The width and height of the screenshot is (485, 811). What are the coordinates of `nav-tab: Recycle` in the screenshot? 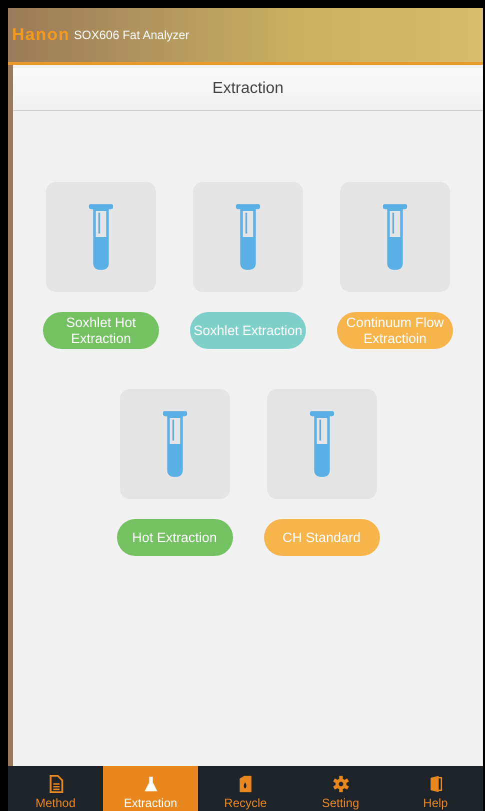 It's located at (245, 788).